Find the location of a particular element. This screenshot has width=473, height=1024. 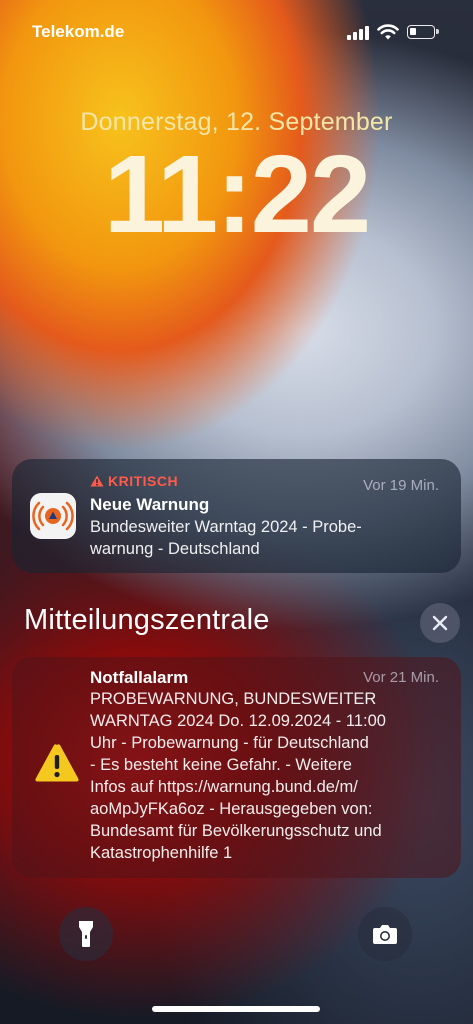

alarm-time: Vor 21 Min. is located at coordinates (401, 677).